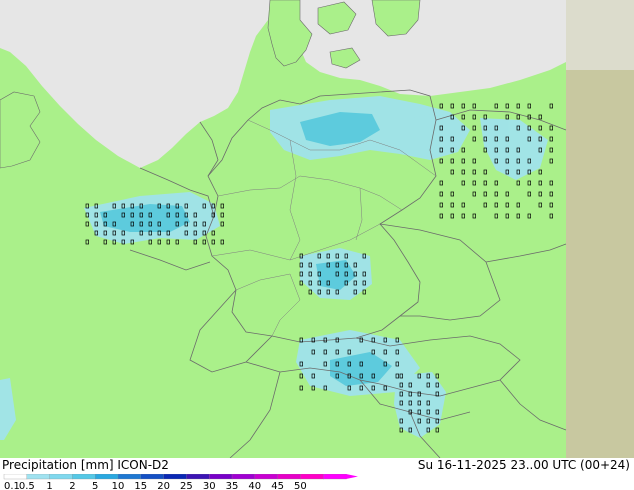  Describe the element at coordinates (95, 485) in the screenshot. I see `legend-tick: 5` at that location.